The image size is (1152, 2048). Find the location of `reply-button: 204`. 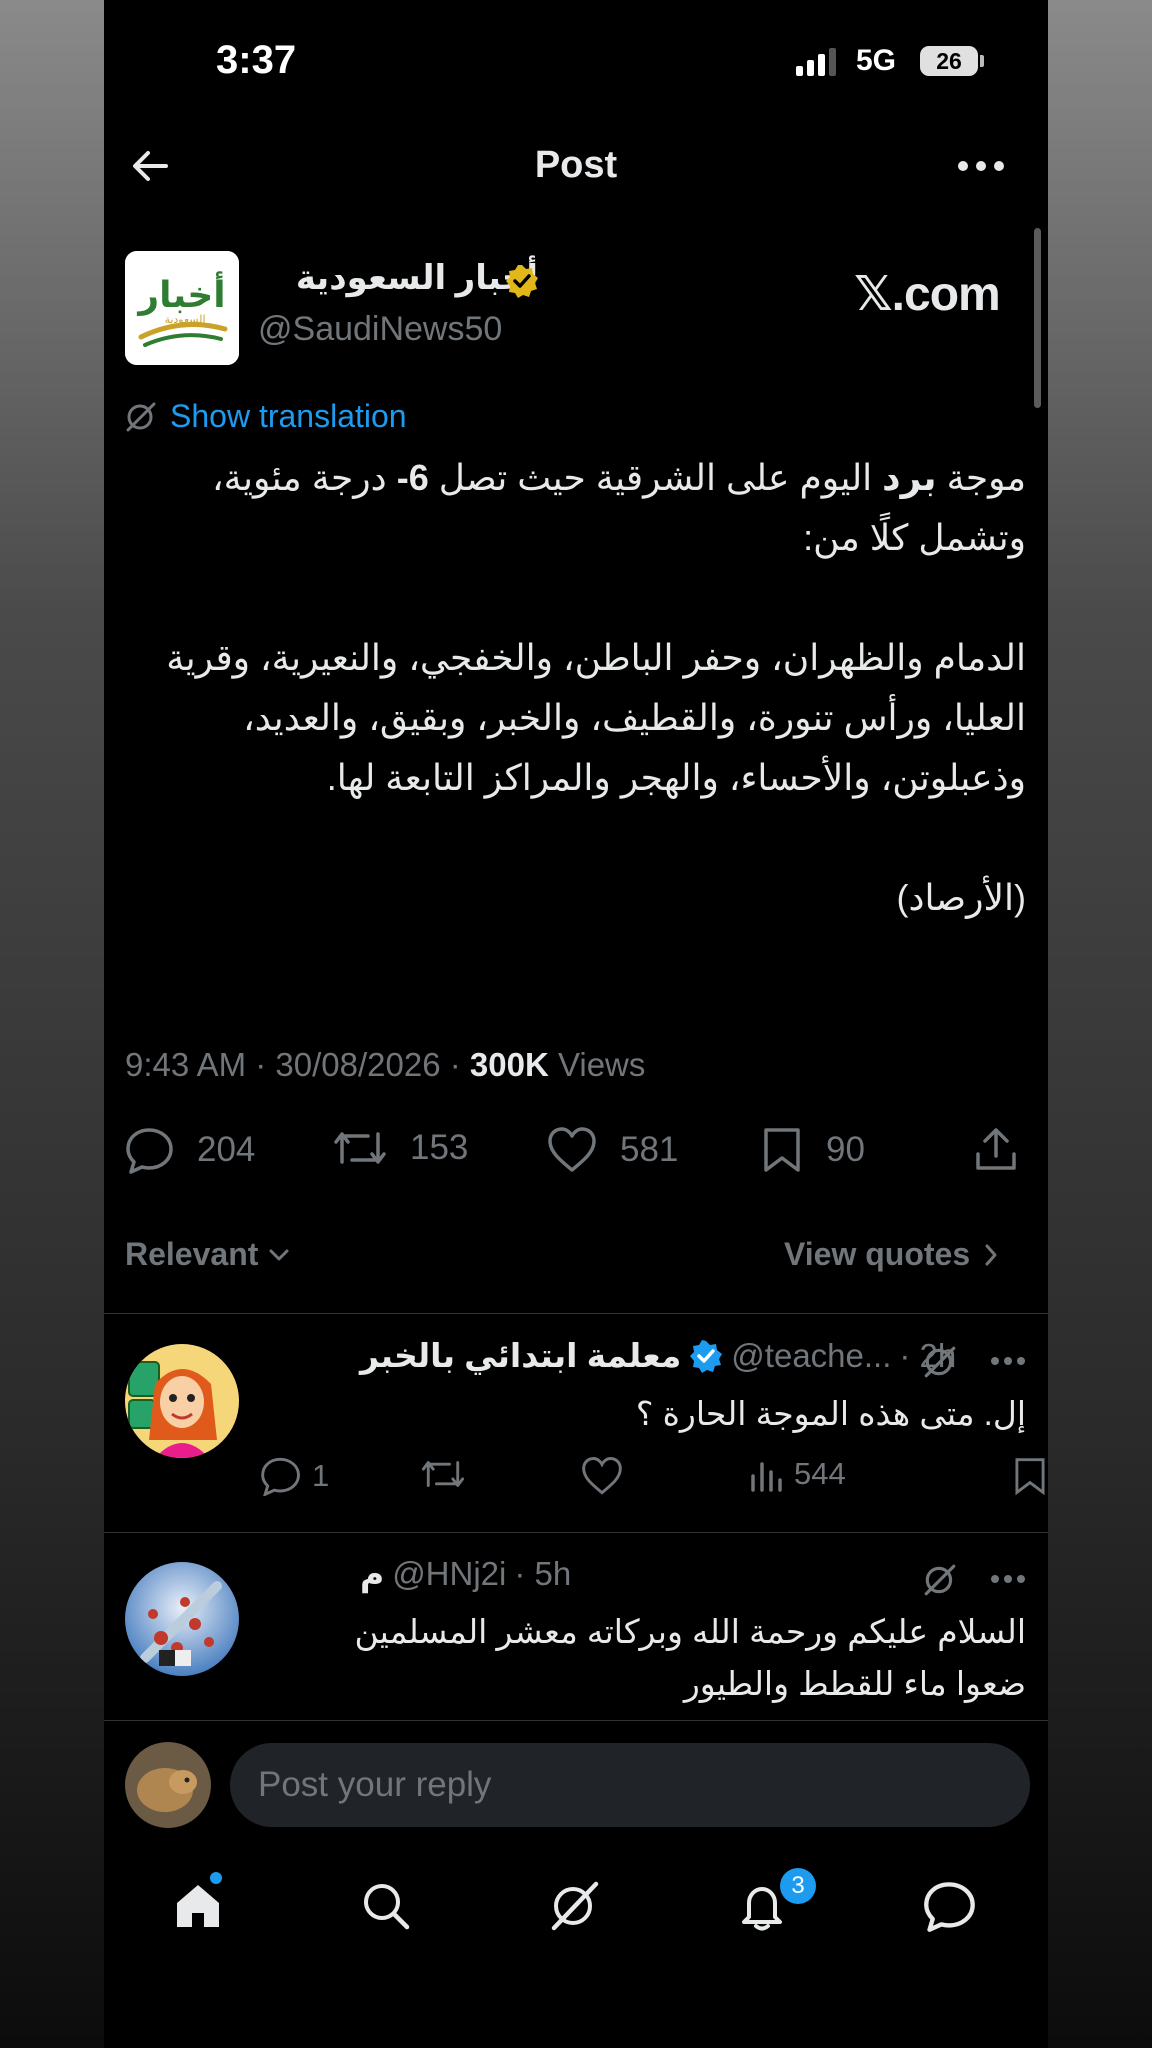

reply-button: 204 is located at coordinates (190, 1150).